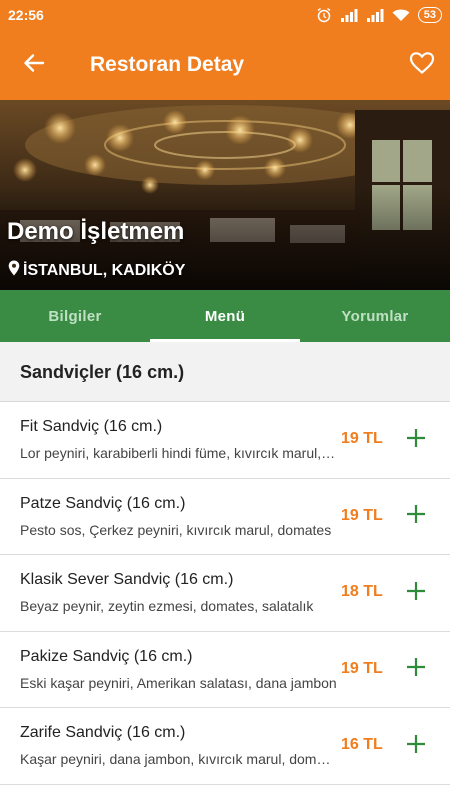  I want to click on item-name: Patze Sandviç (16 cm.), so click(103, 503).